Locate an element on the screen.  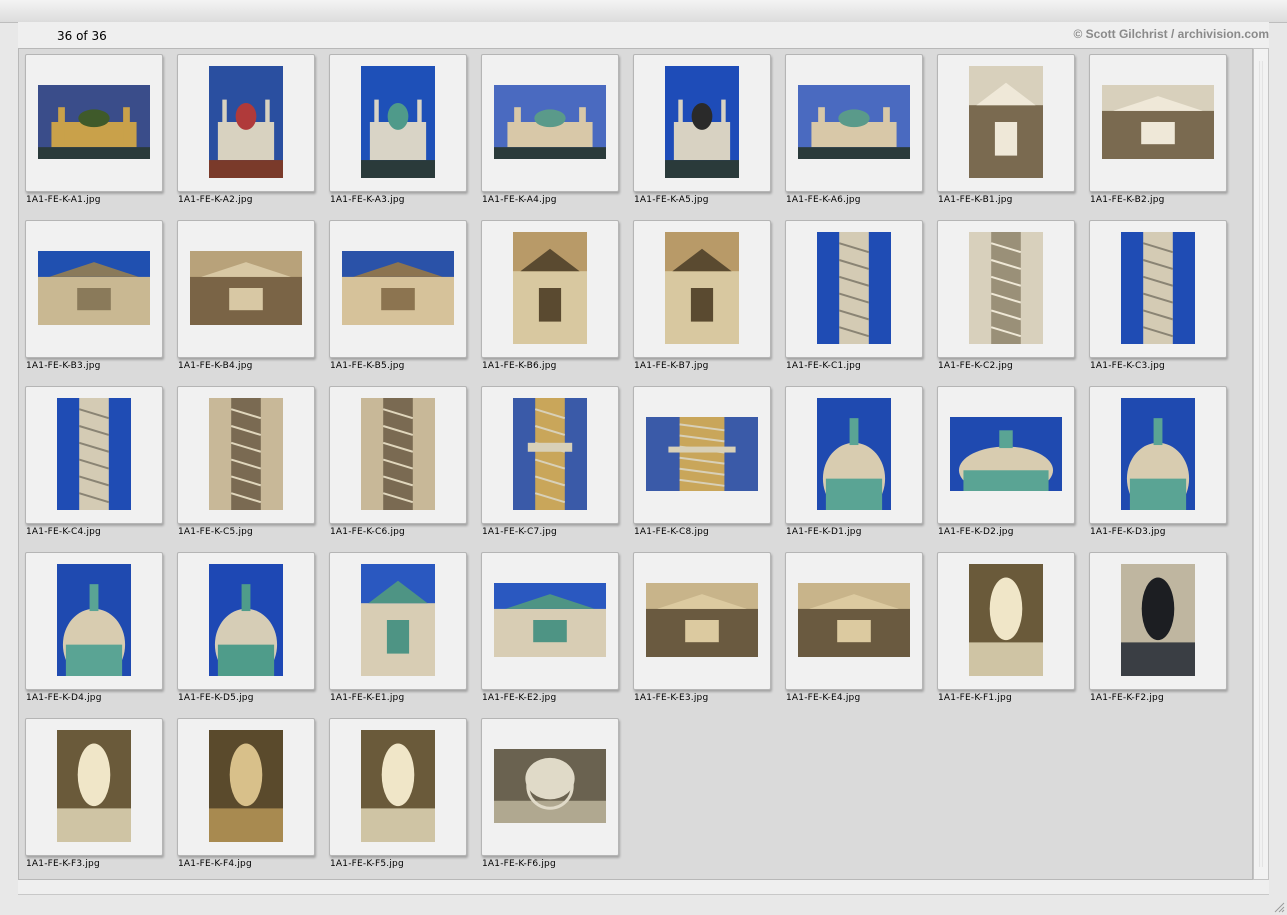
thumbnail-filename: 1A1-FE-K-B4.jpg is located at coordinates (215, 366).